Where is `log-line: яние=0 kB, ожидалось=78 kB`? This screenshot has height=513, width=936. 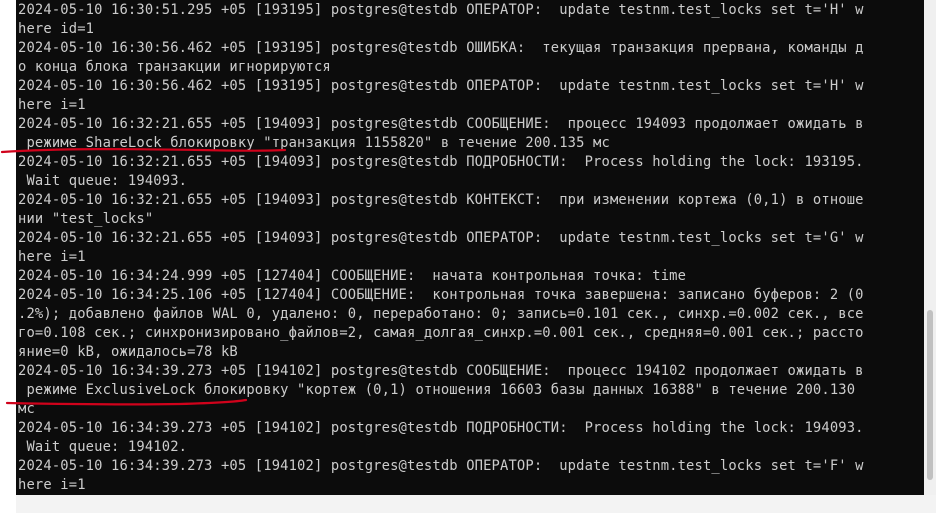 log-line: яние=0 kB, ожидалось=78 kB is located at coordinates (128, 352).